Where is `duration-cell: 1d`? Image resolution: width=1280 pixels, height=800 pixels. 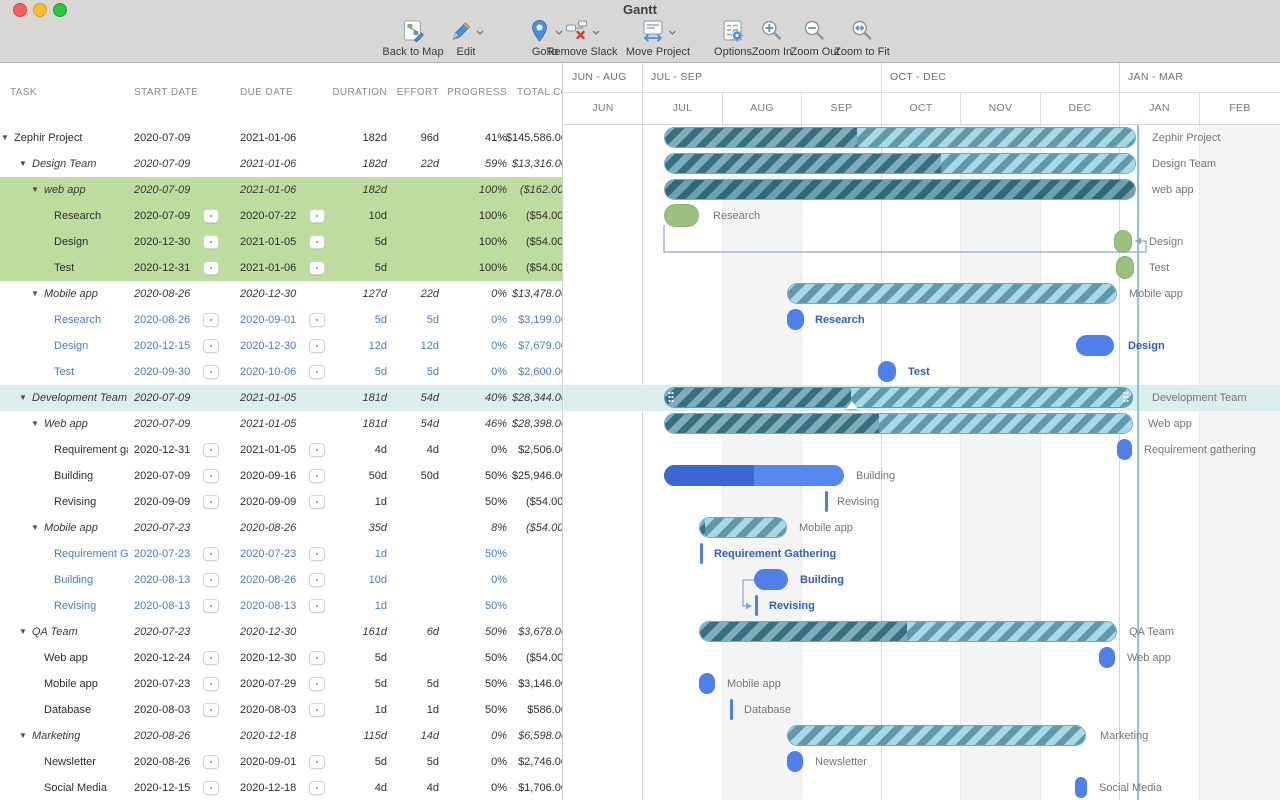 duration-cell: 1d is located at coordinates (358, 606).